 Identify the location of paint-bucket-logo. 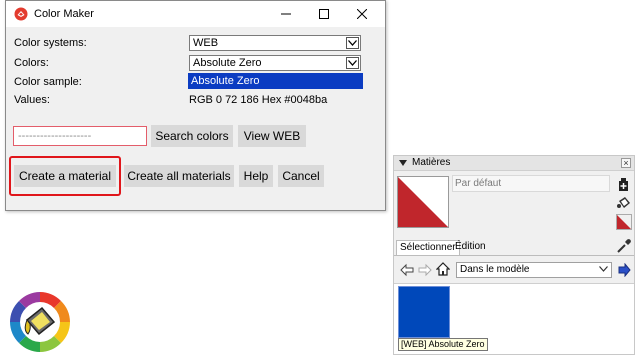
(40, 322).